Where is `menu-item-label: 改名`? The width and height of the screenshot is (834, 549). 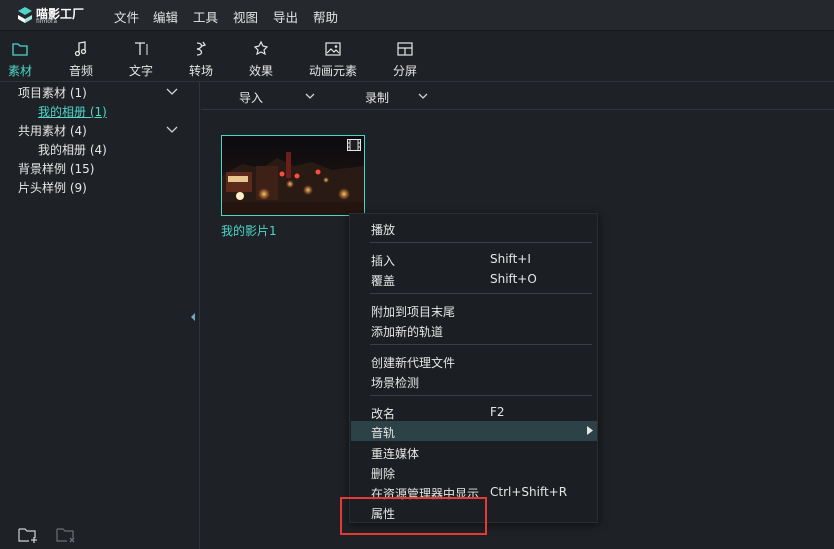
menu-item-label: 改名 is located at coordinates (383, 414).